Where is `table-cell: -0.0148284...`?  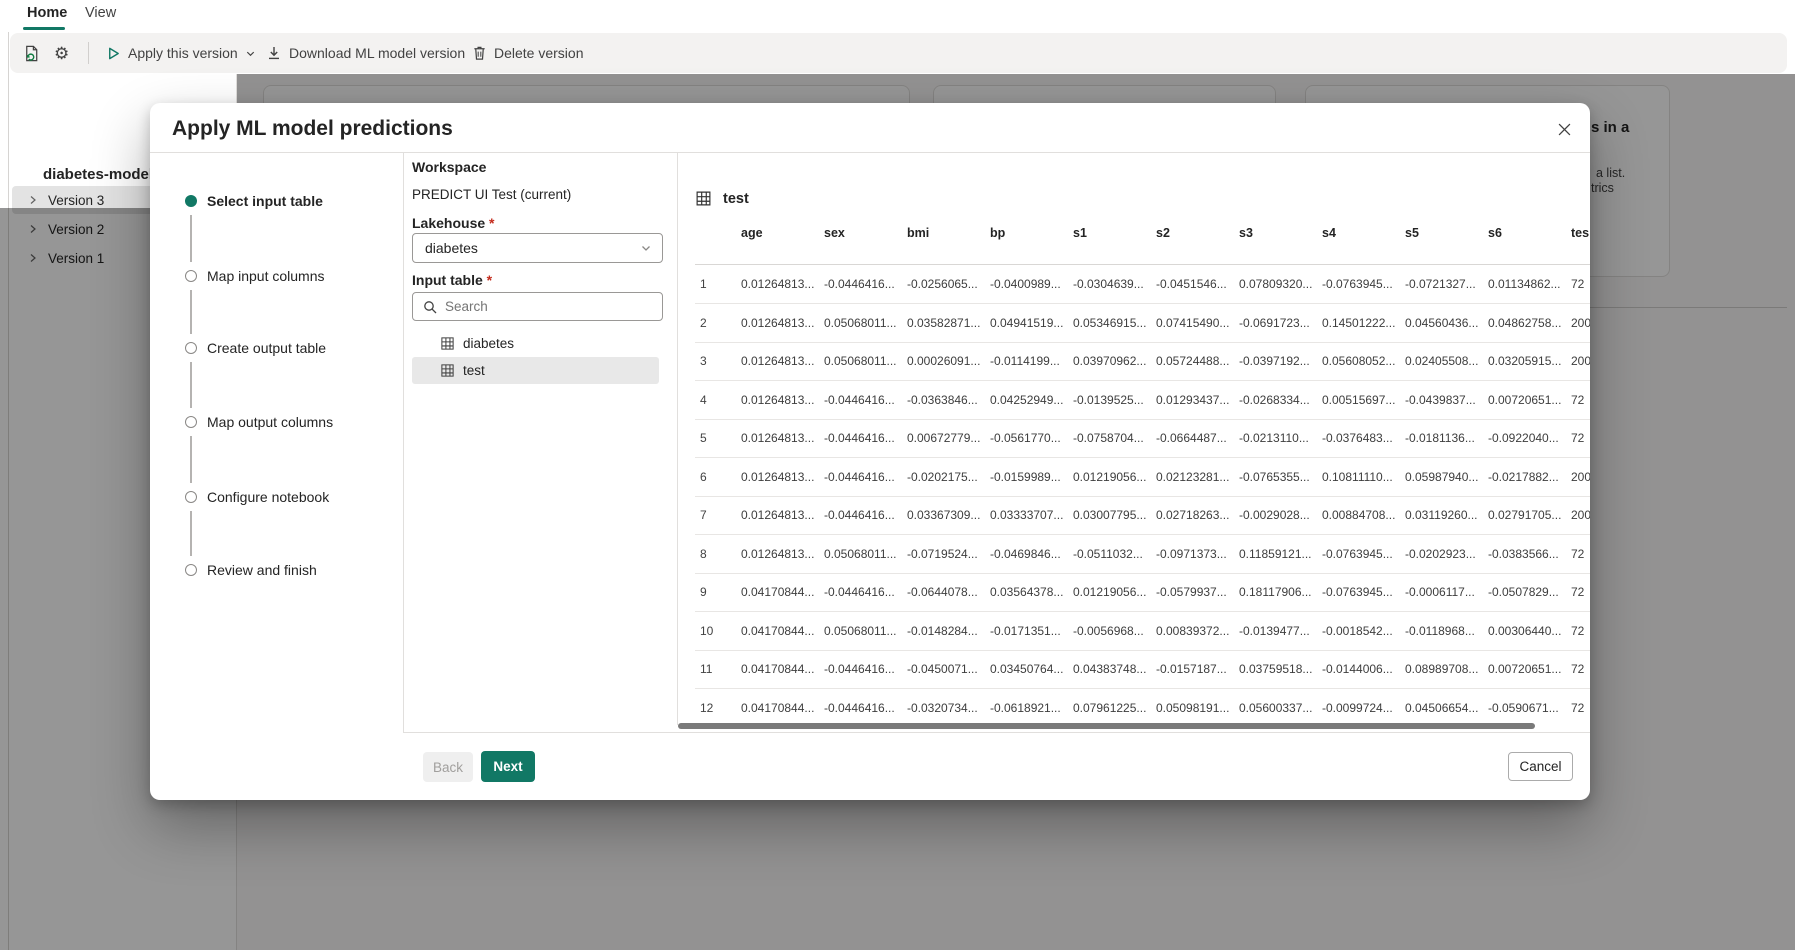
table-cell: -0.0148284... is located at coordinates (942, 630).